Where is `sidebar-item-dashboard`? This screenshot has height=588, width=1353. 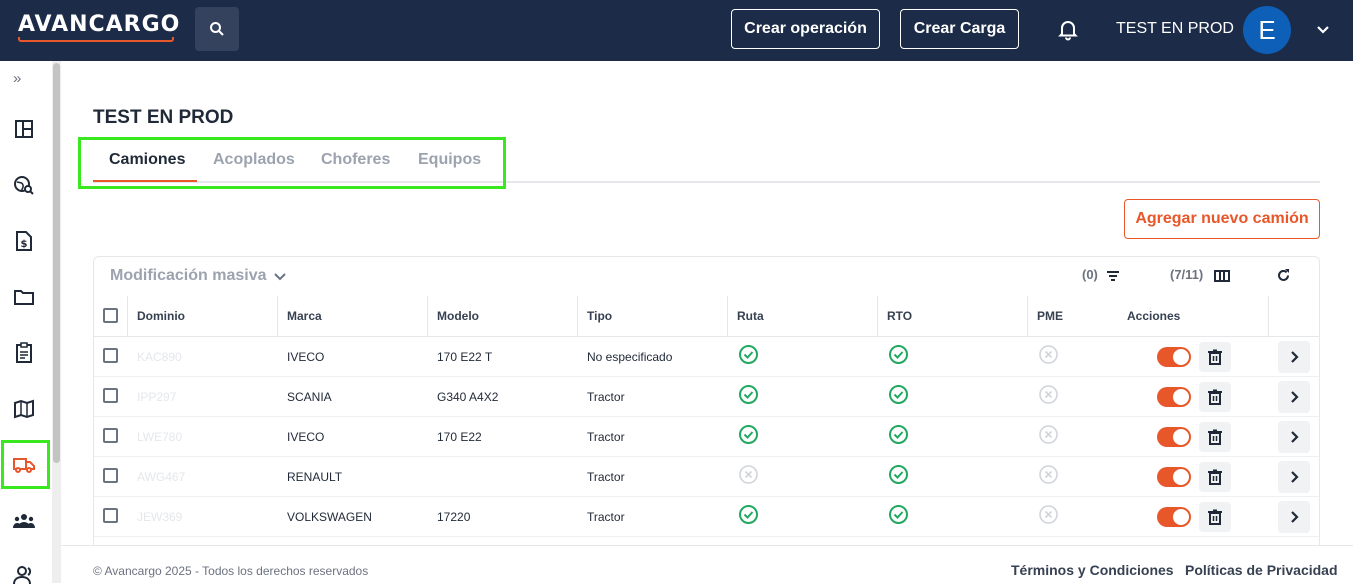 sidebar-item-dashboard is located at coordinates (24, 129).